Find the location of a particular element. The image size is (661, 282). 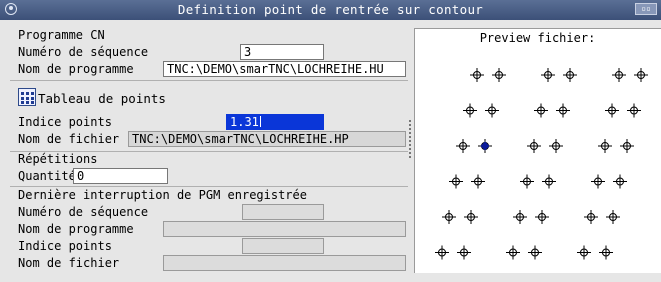

interrupt-program-label: Nom de programme is located at coordinates (76, 229).